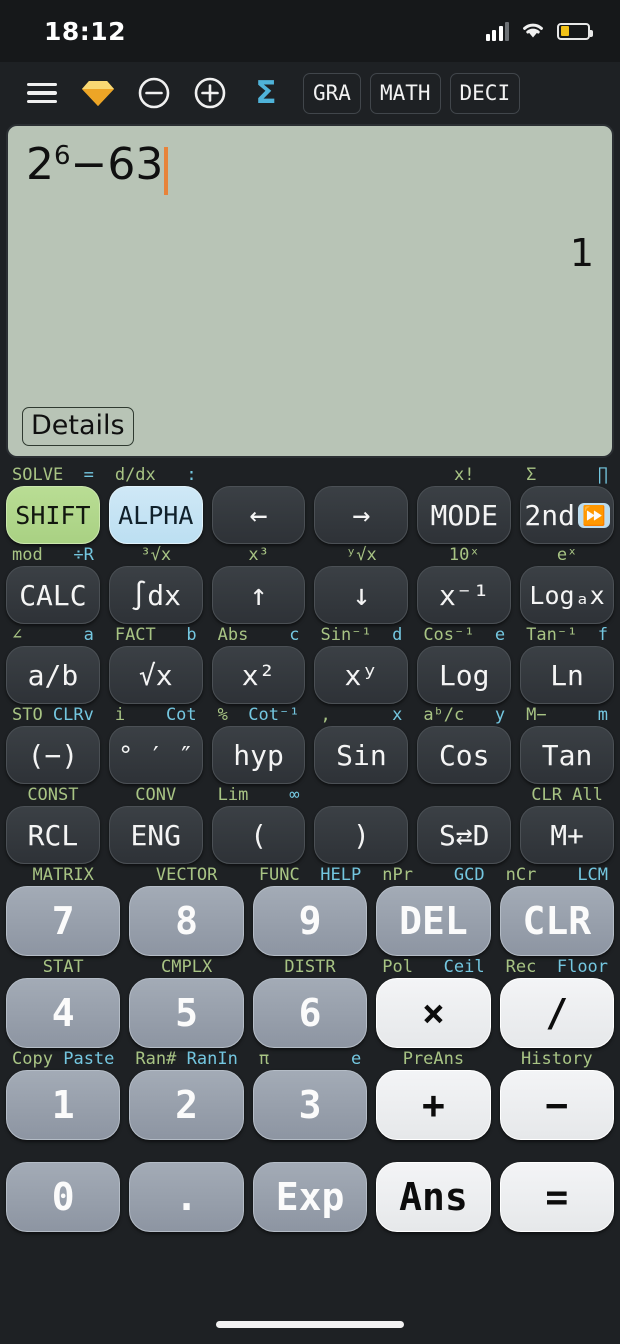 This screenshot has width=620, height=1344. I want to click on result-value: 1, so click(581, 253).